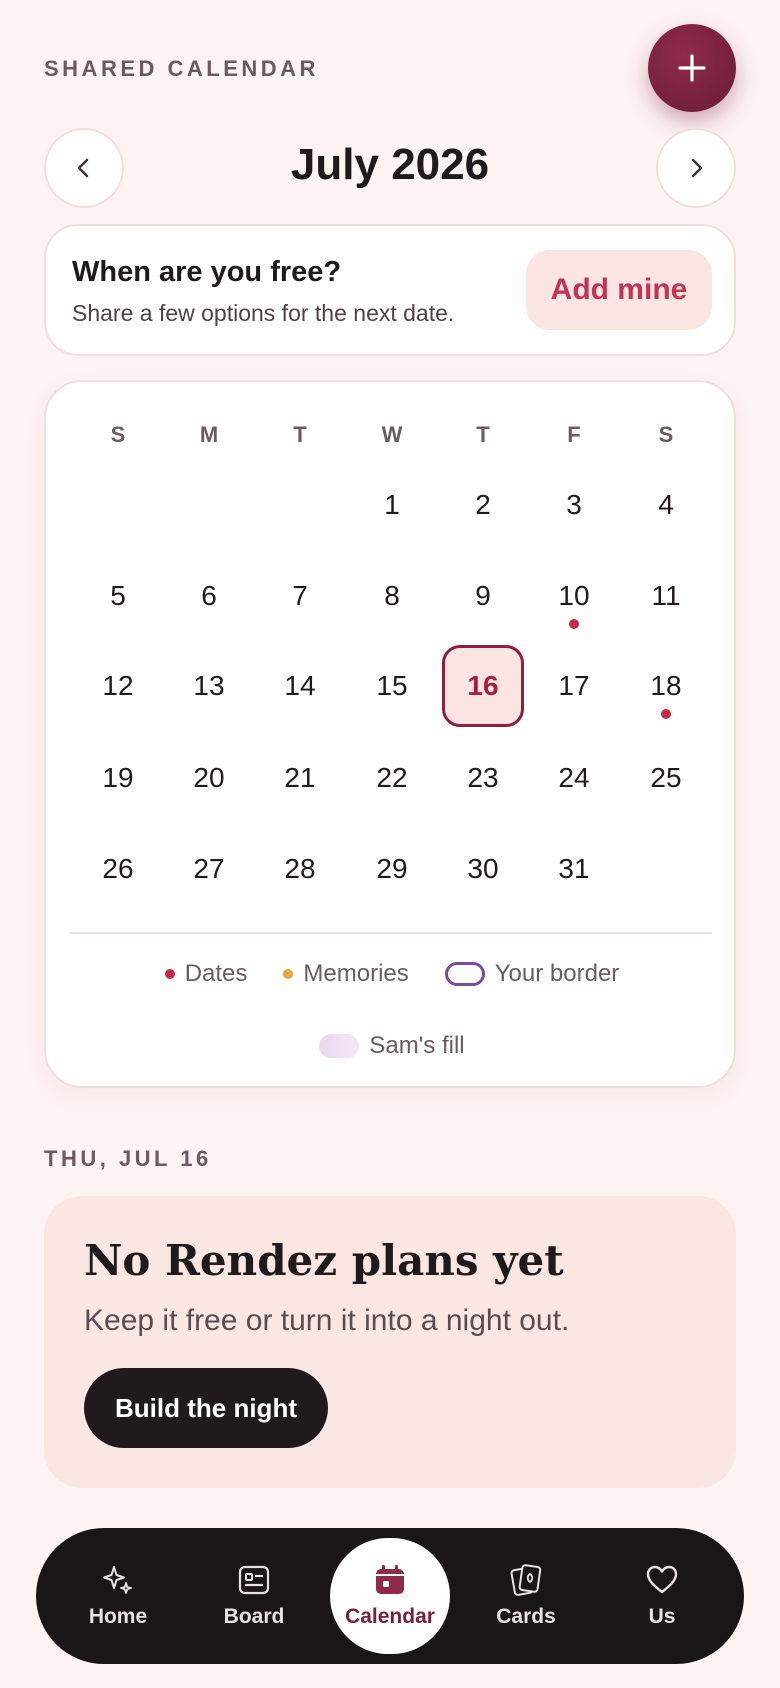 Image resolution: width=780 pixels, height=1688 pixels. I want to click on calendar-day: 27, so click(209, 869).